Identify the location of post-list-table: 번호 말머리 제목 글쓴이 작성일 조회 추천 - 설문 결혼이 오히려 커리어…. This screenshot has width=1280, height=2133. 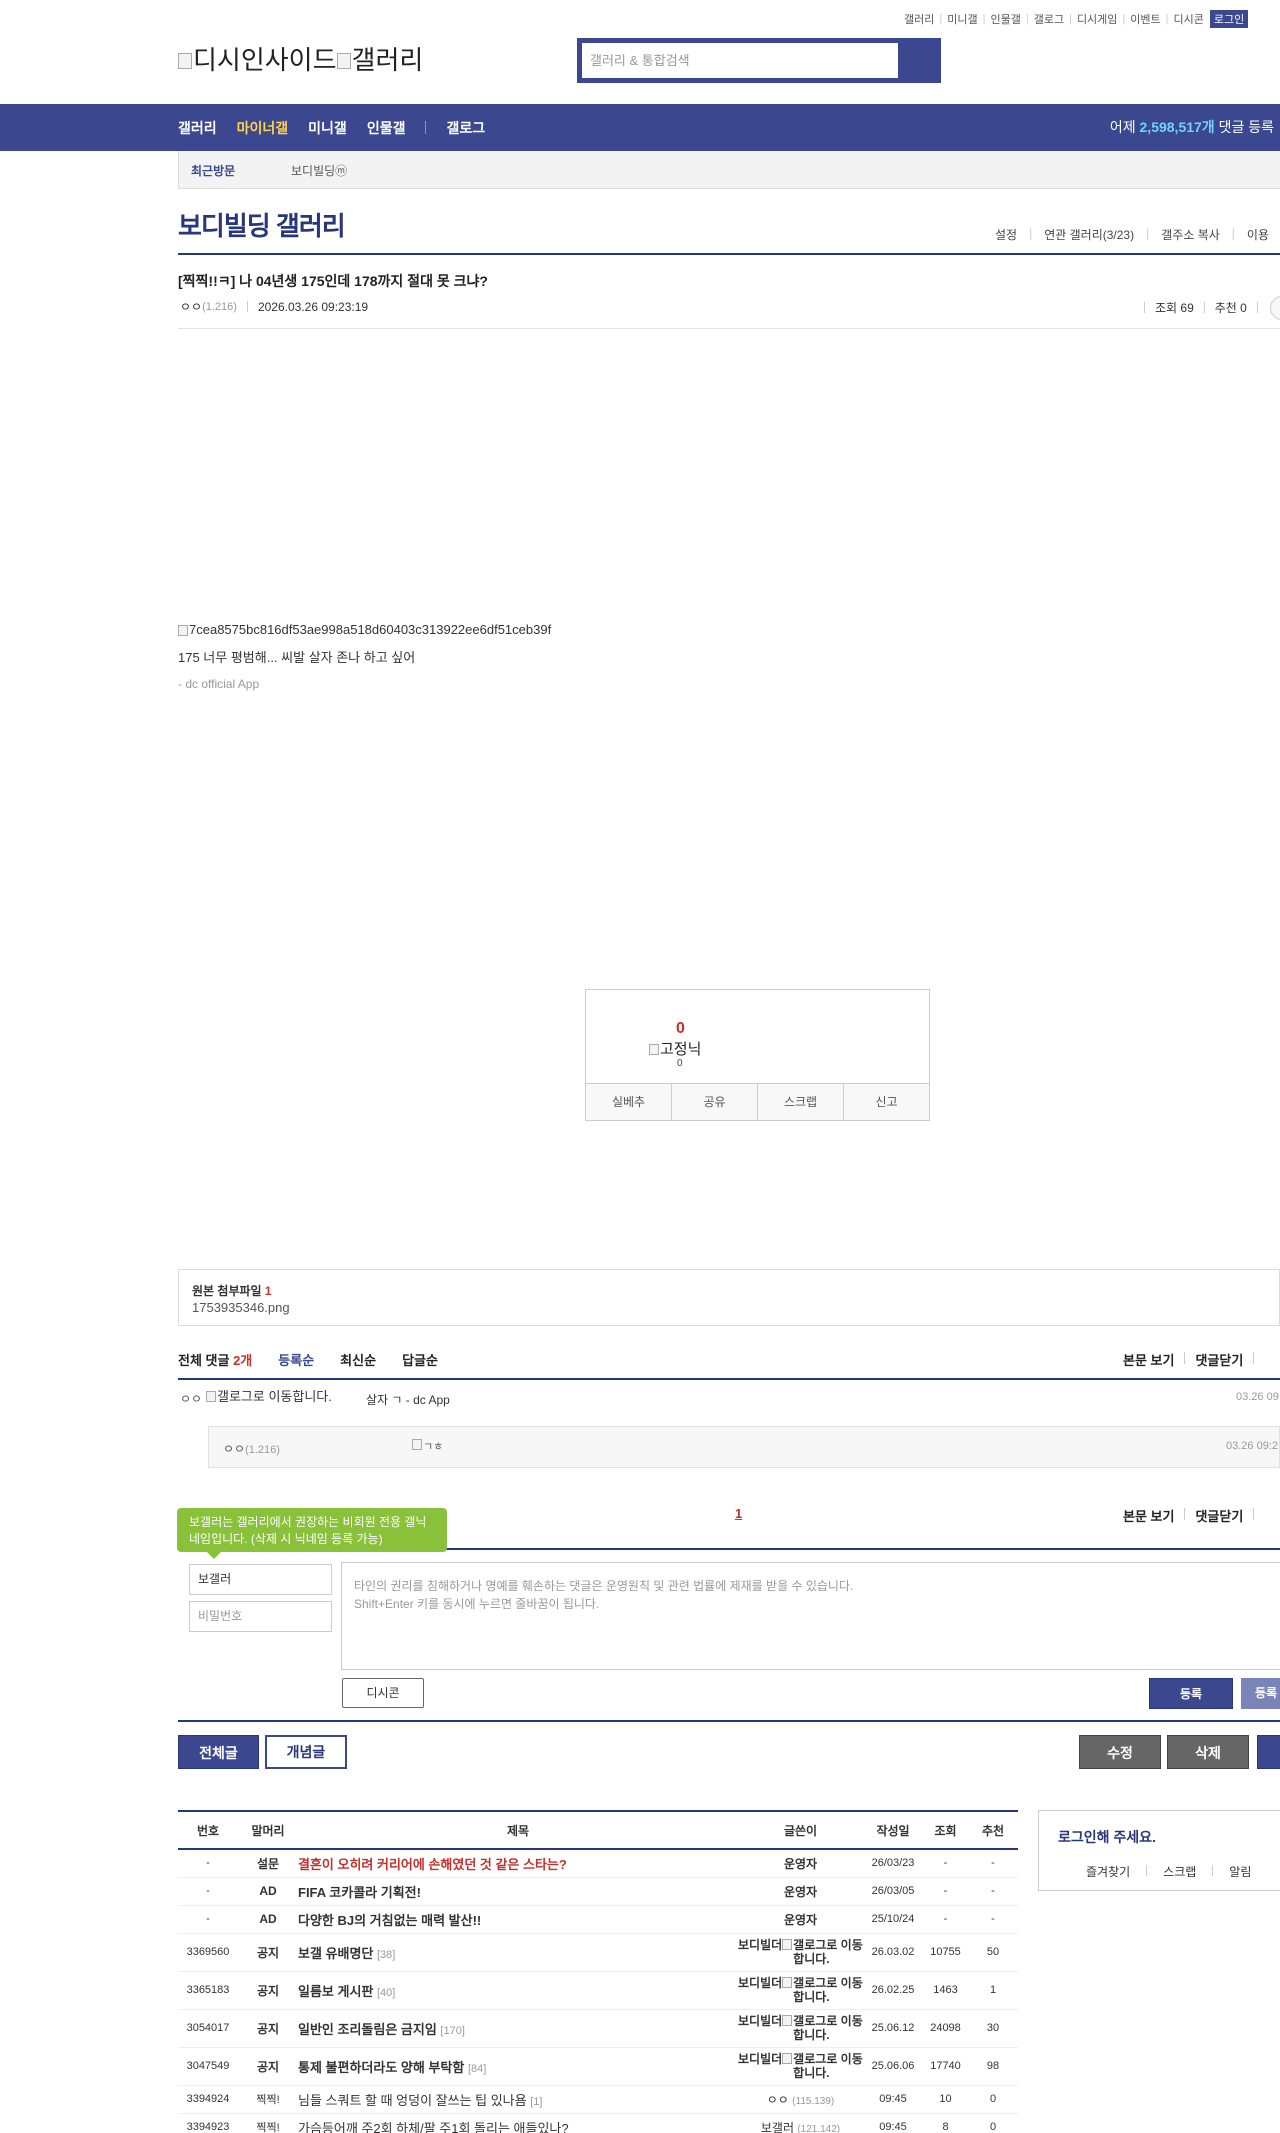
(598, 1971).